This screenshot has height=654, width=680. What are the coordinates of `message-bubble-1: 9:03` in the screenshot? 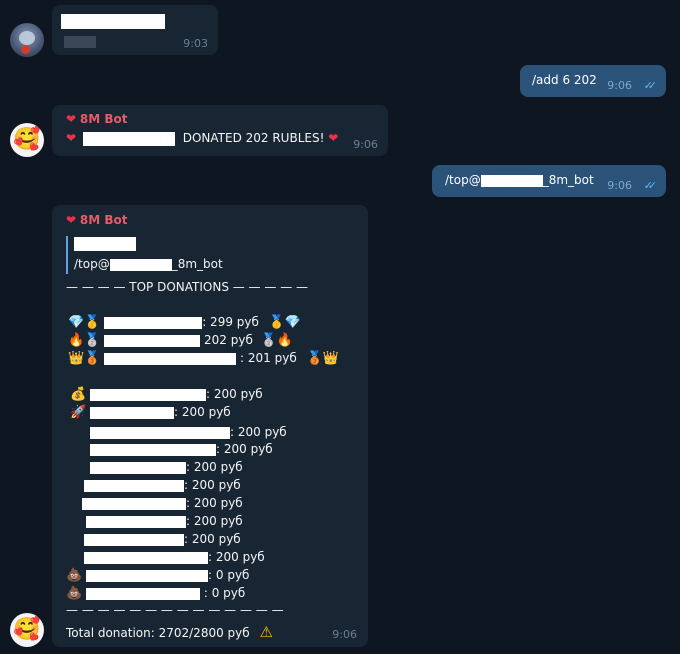 It's located at (135, 30).